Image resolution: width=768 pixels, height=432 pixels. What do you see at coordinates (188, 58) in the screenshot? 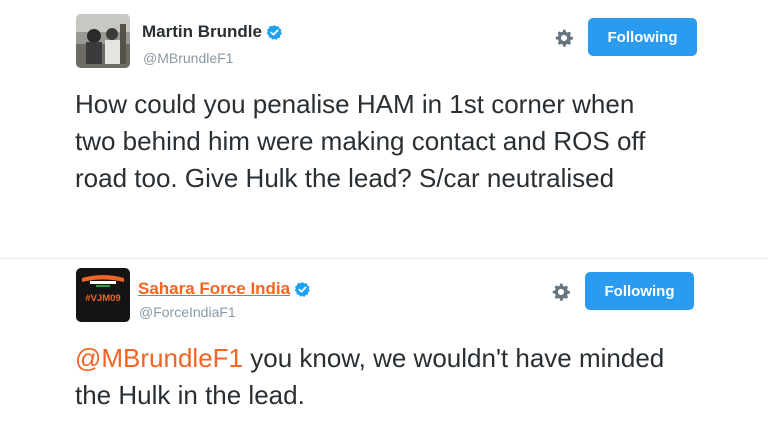
I see `author-handle: @MBrundleF1` at bounding box center [188, 58].